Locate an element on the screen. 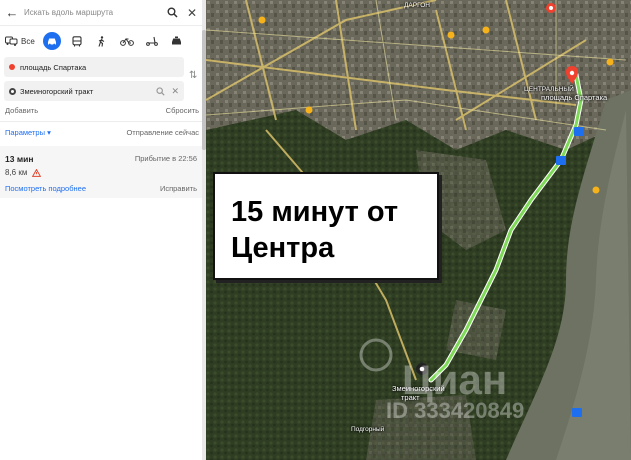 This screenshot has height=460, width=631. taxi-icon is located at coordinates (176, 40).